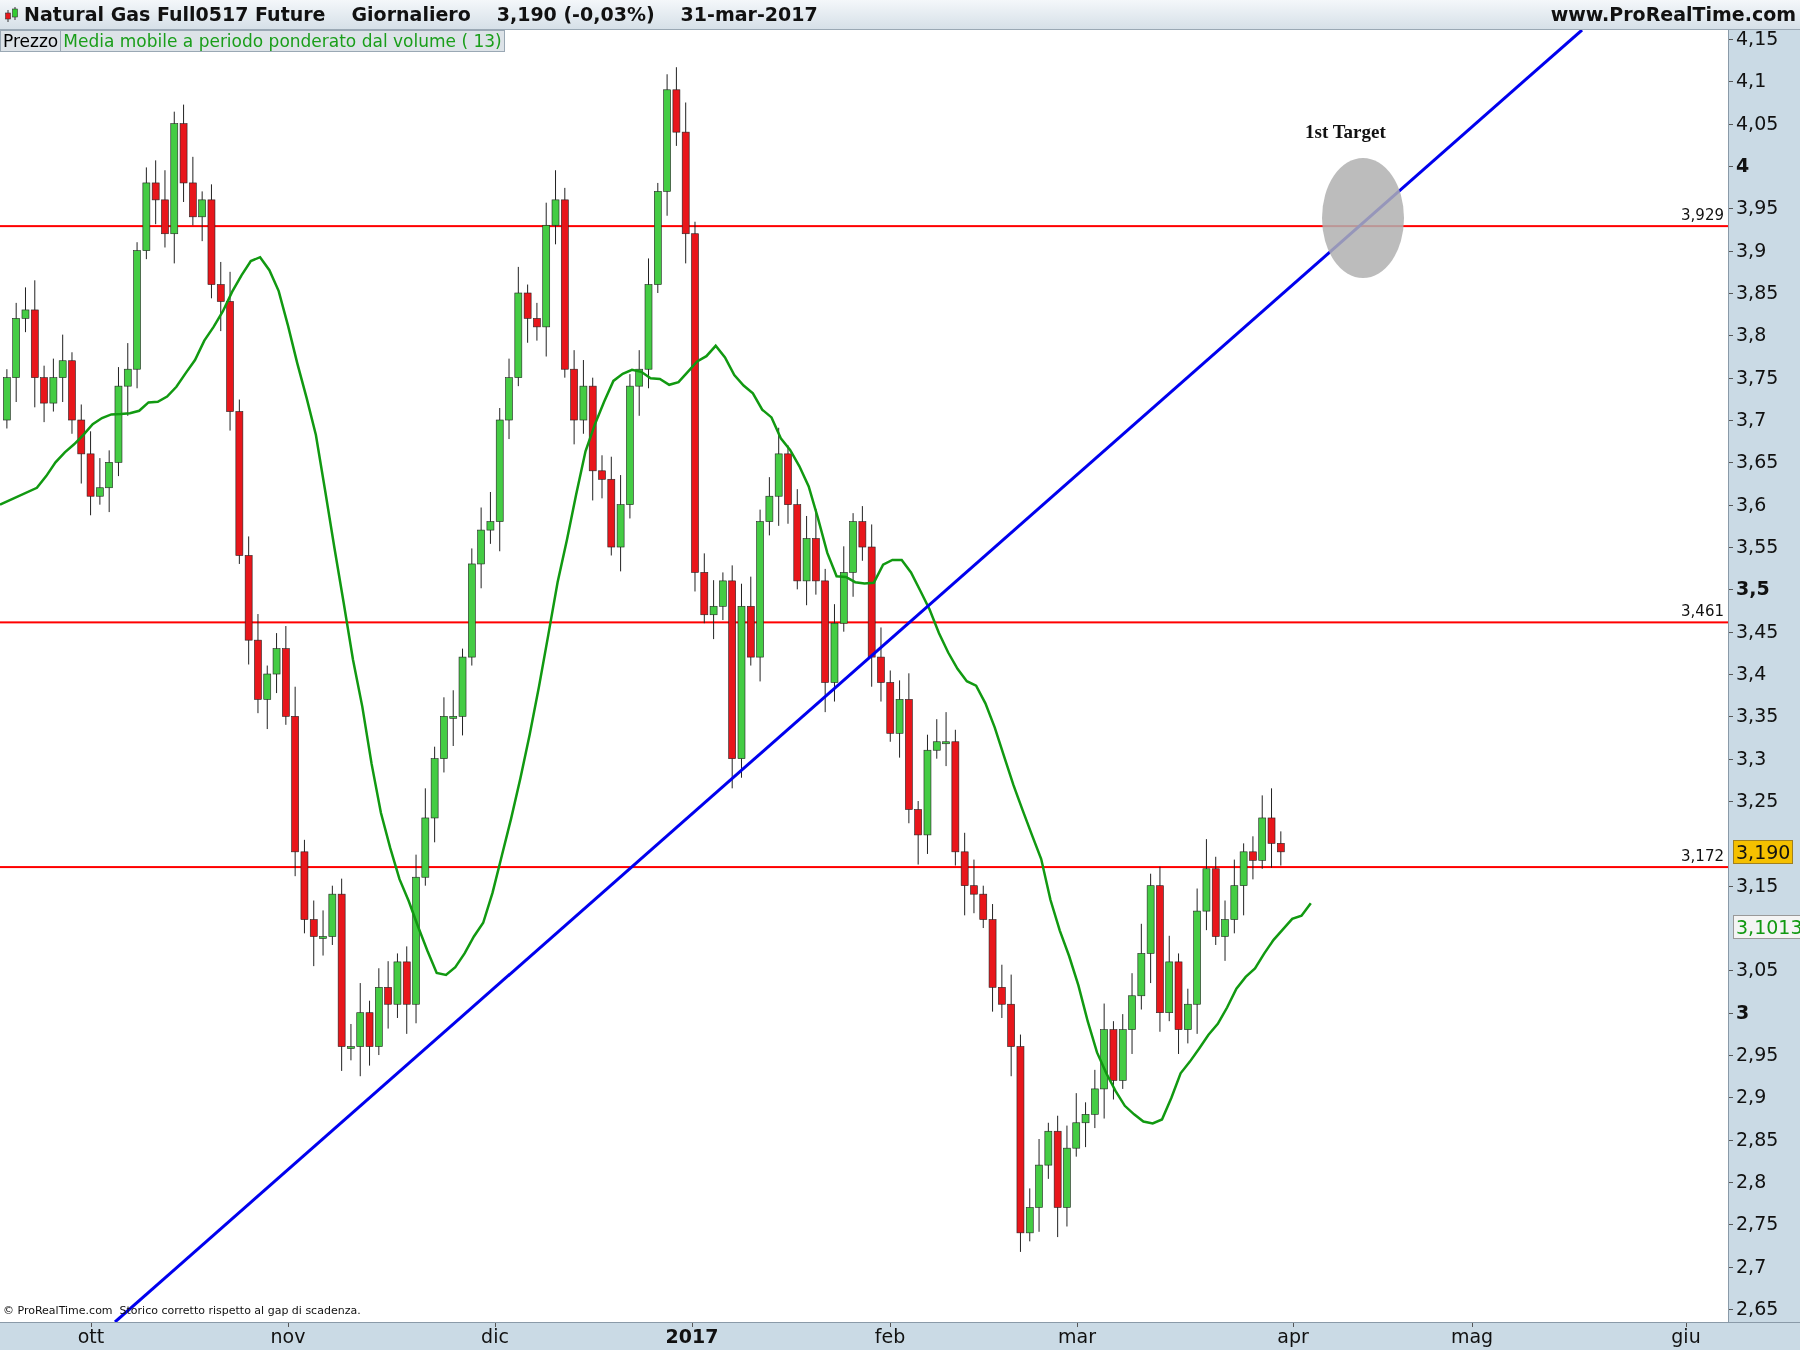 The height and width of the screenshot is (1350, 1800). Describe the element at coordinates (495, 1336) in the screenshot. I see `axis-date-label: dic` at that location.